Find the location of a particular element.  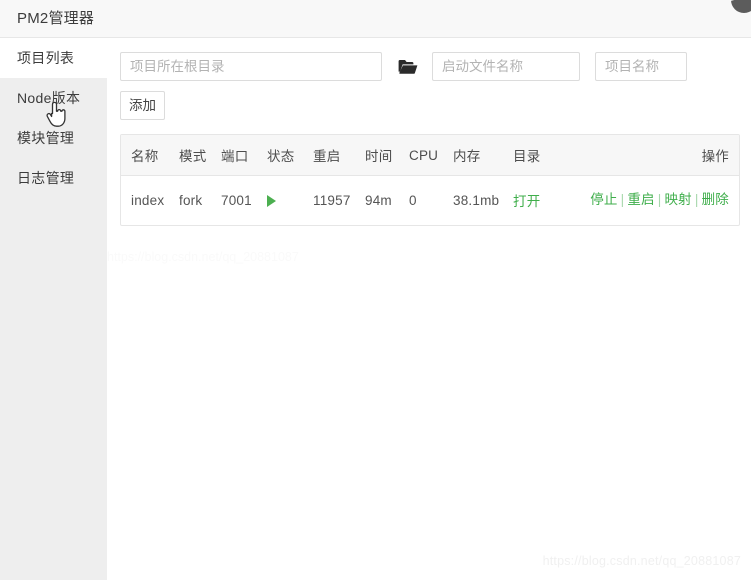

add-button-row: 添加 is located at coordinates (430, 105).